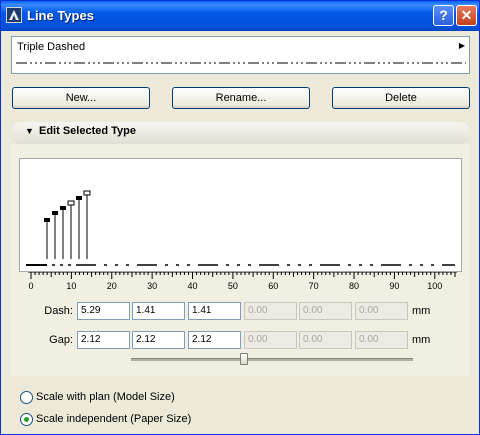  What do you see at coordinates (29, 131) in the screenshot?
I see `triangle-down-icon: ▼` at bounding box center [29, 131].